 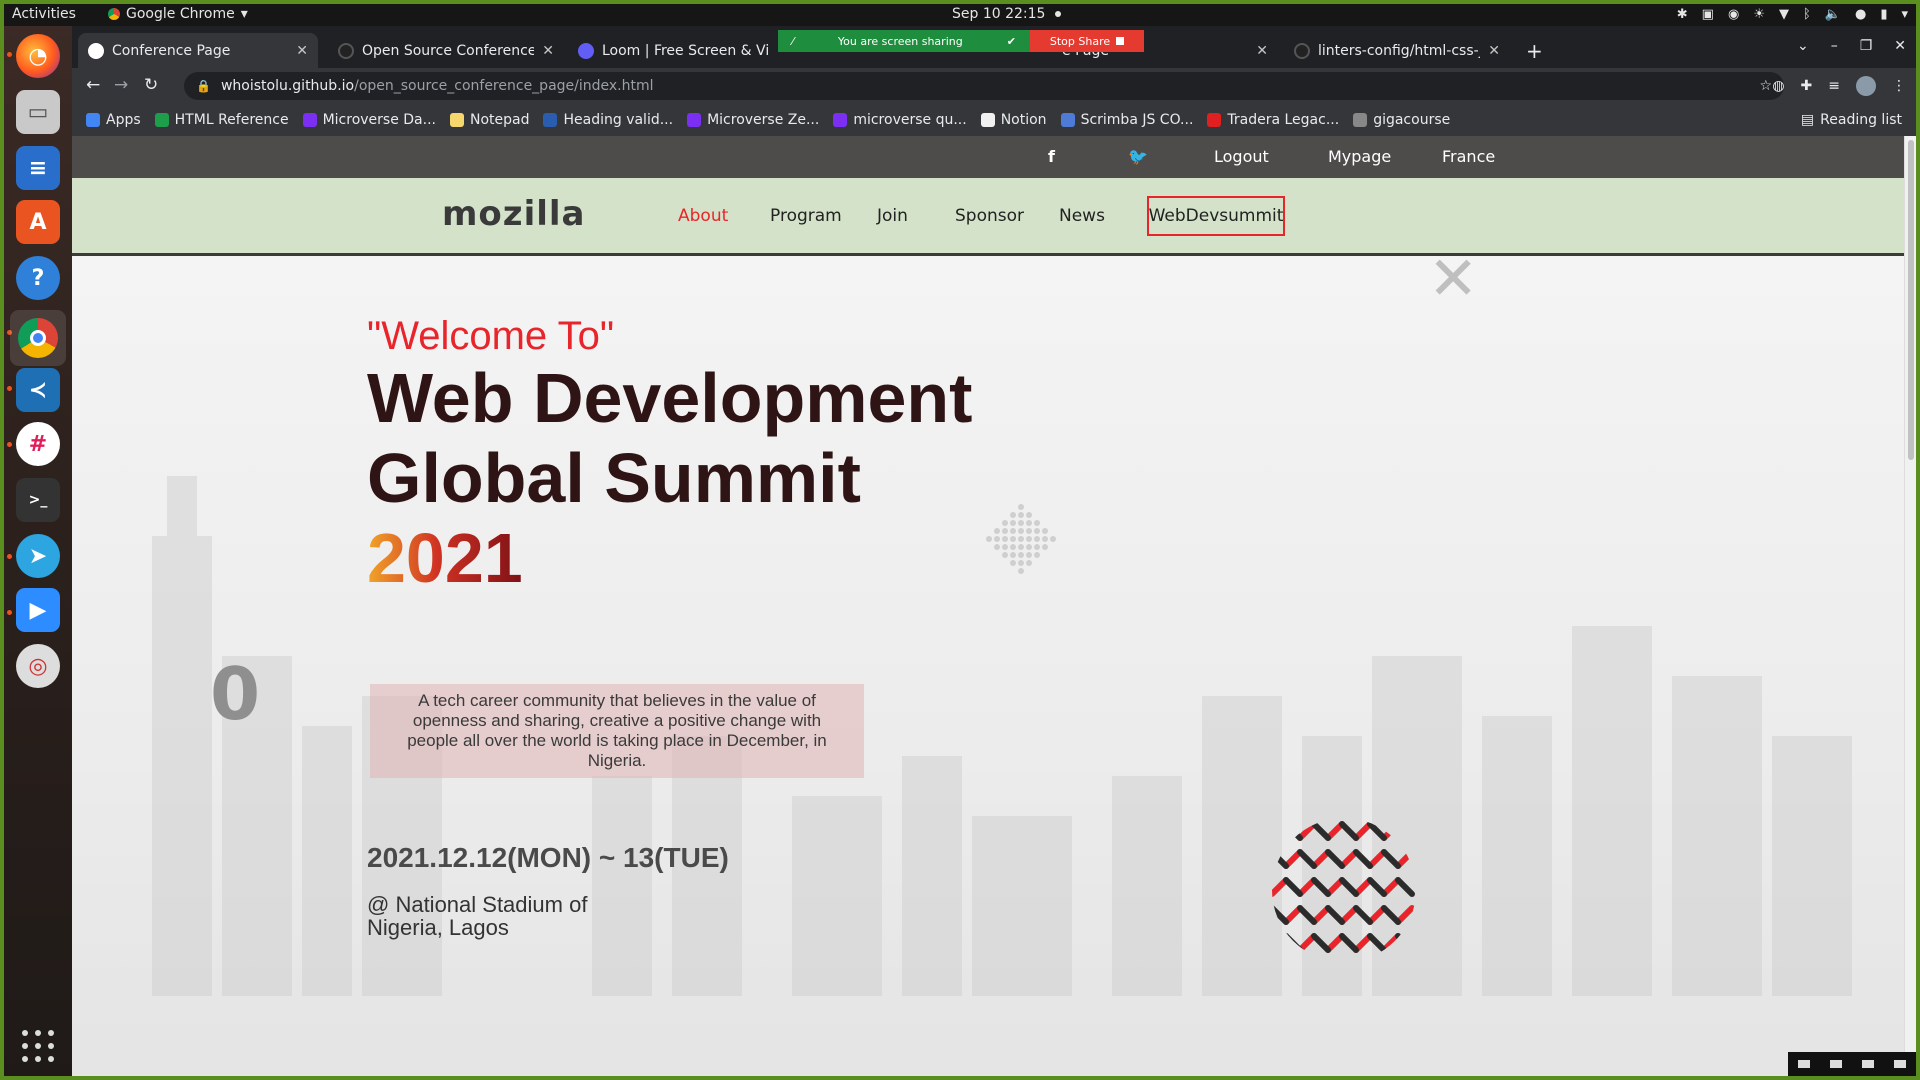 What do you see at coordinates (1833, 14) in the screenshot?
I see `volume-icon: 🔈` at bounding box center [1833, 14].